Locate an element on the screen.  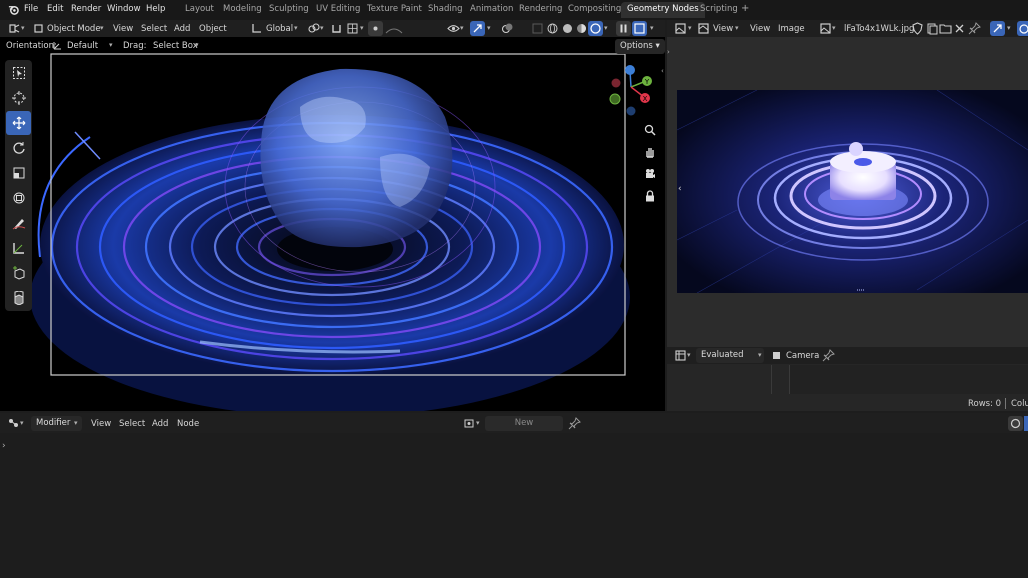
tab-texture-paint: Texture Paint is located at coordinates (394, 9).